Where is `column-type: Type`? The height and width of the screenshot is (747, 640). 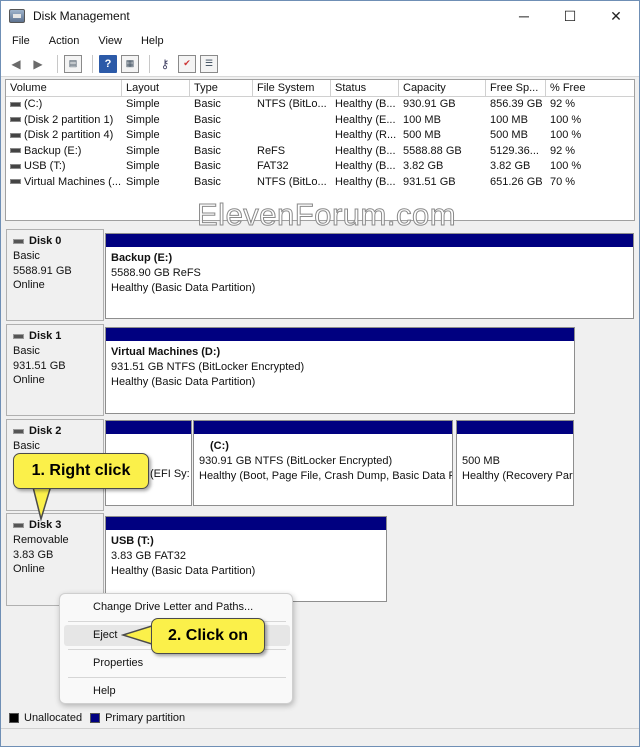
column-type: Type is located at coordinates (221, 88).